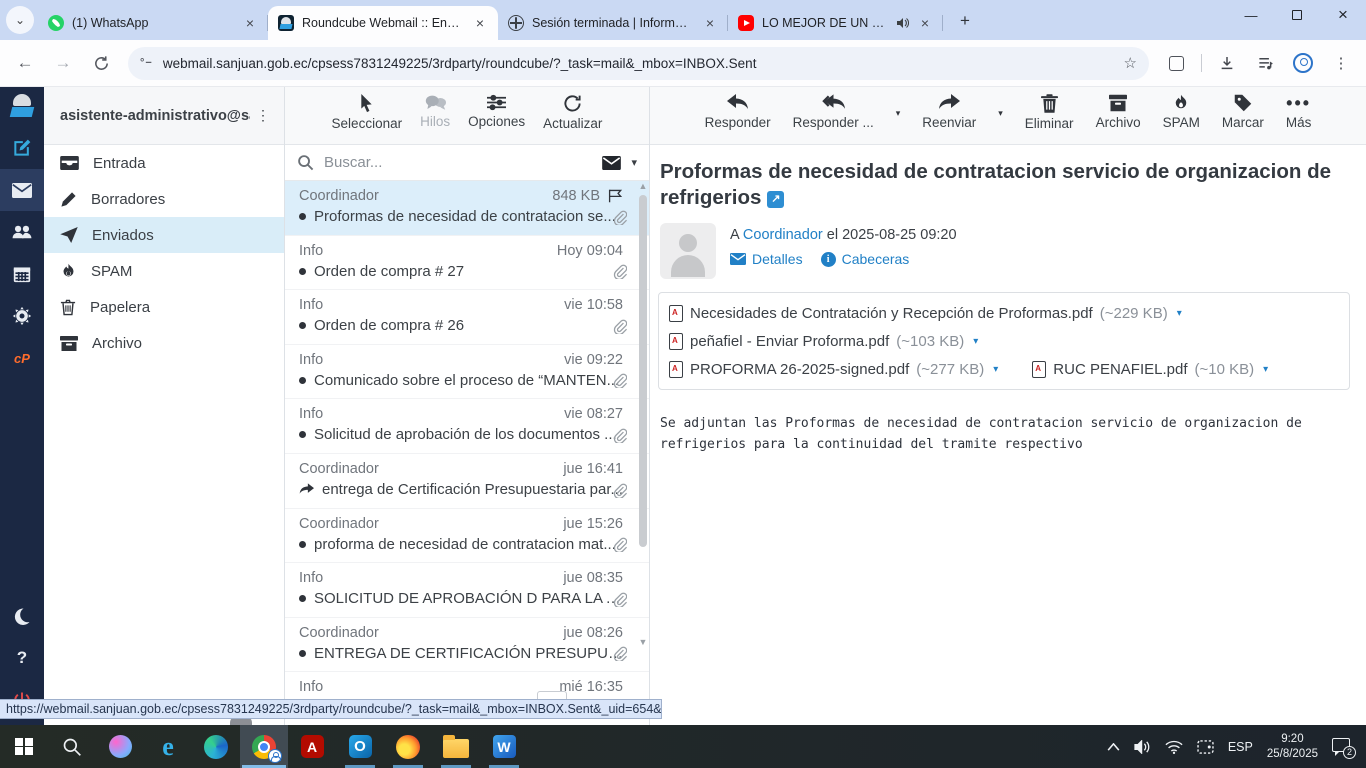  Describe the element at coordinates (408, 746) in the screenshot. I see `firefox-button` at that location.